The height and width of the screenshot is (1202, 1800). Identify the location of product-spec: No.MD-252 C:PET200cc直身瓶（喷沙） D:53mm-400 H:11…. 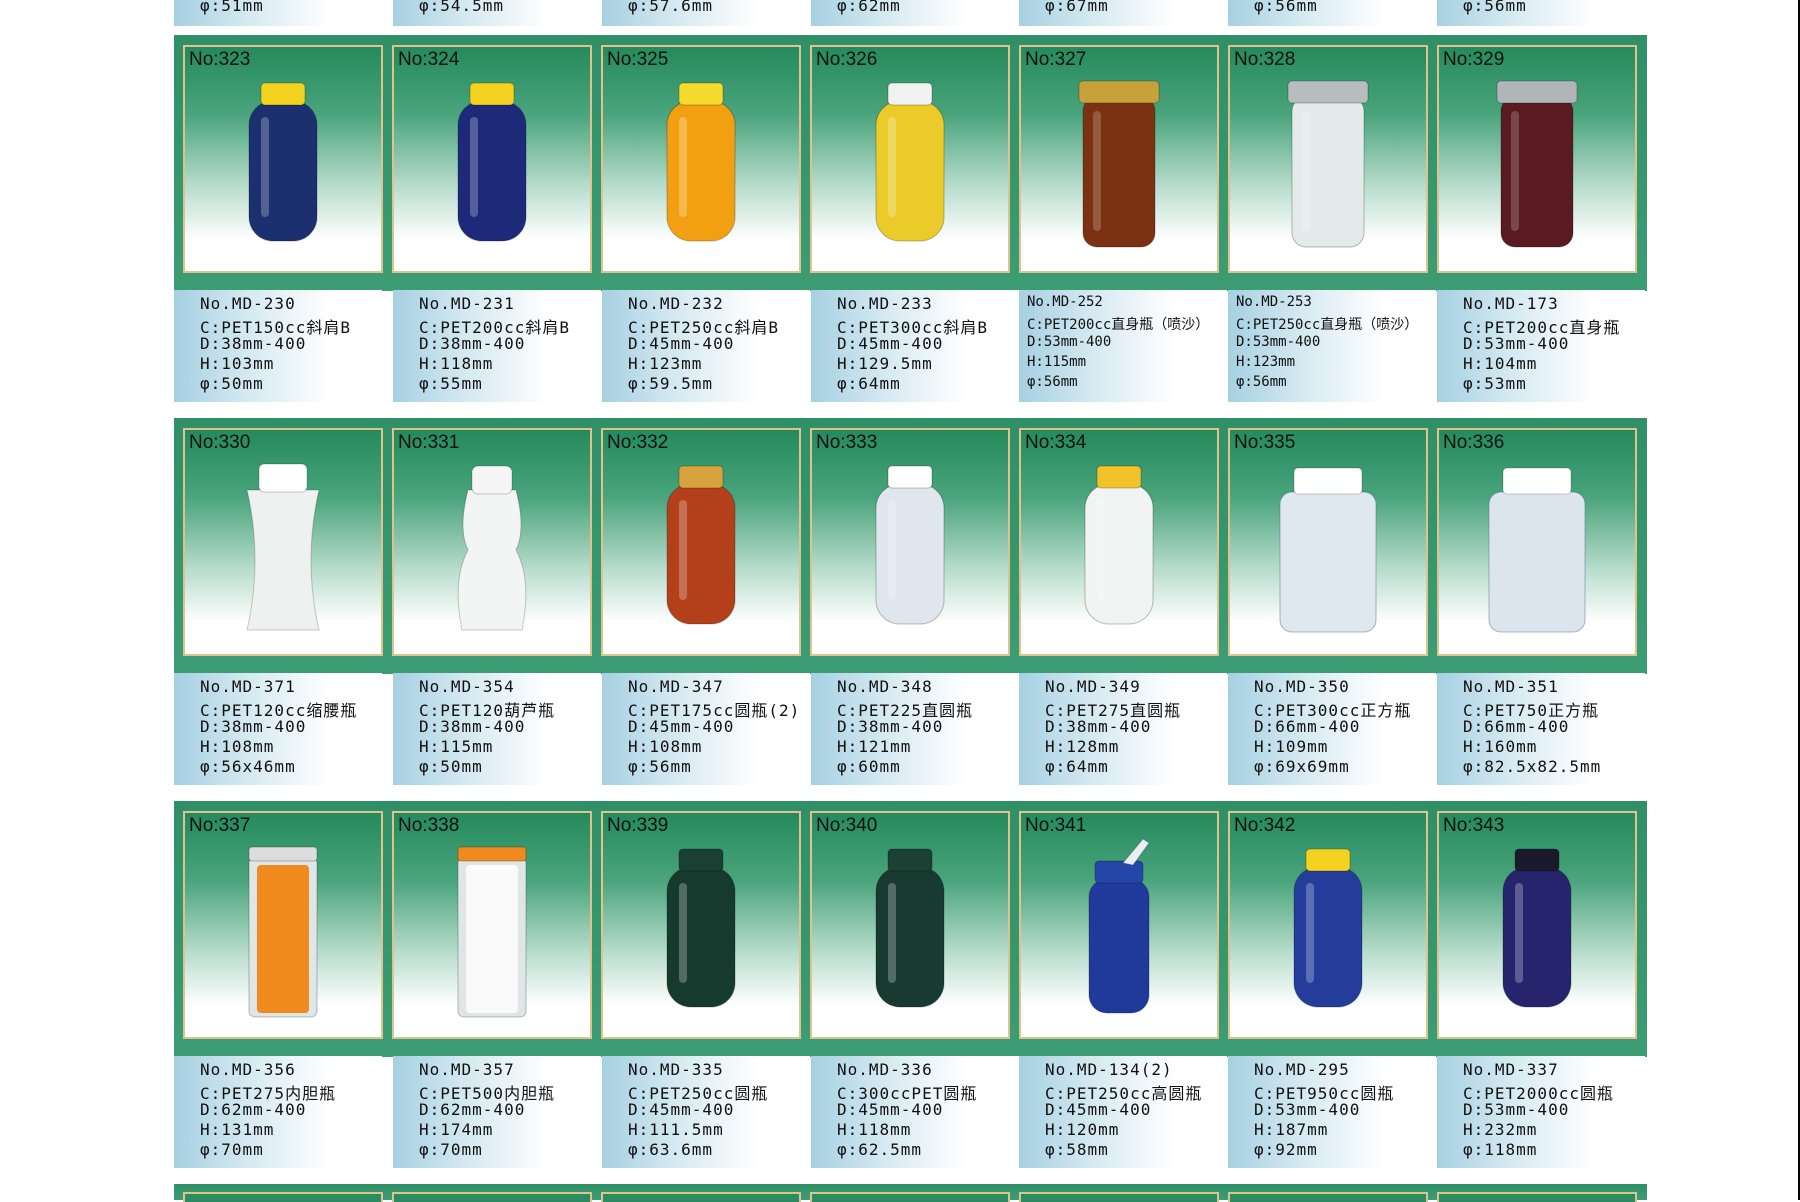
(1123, 346).